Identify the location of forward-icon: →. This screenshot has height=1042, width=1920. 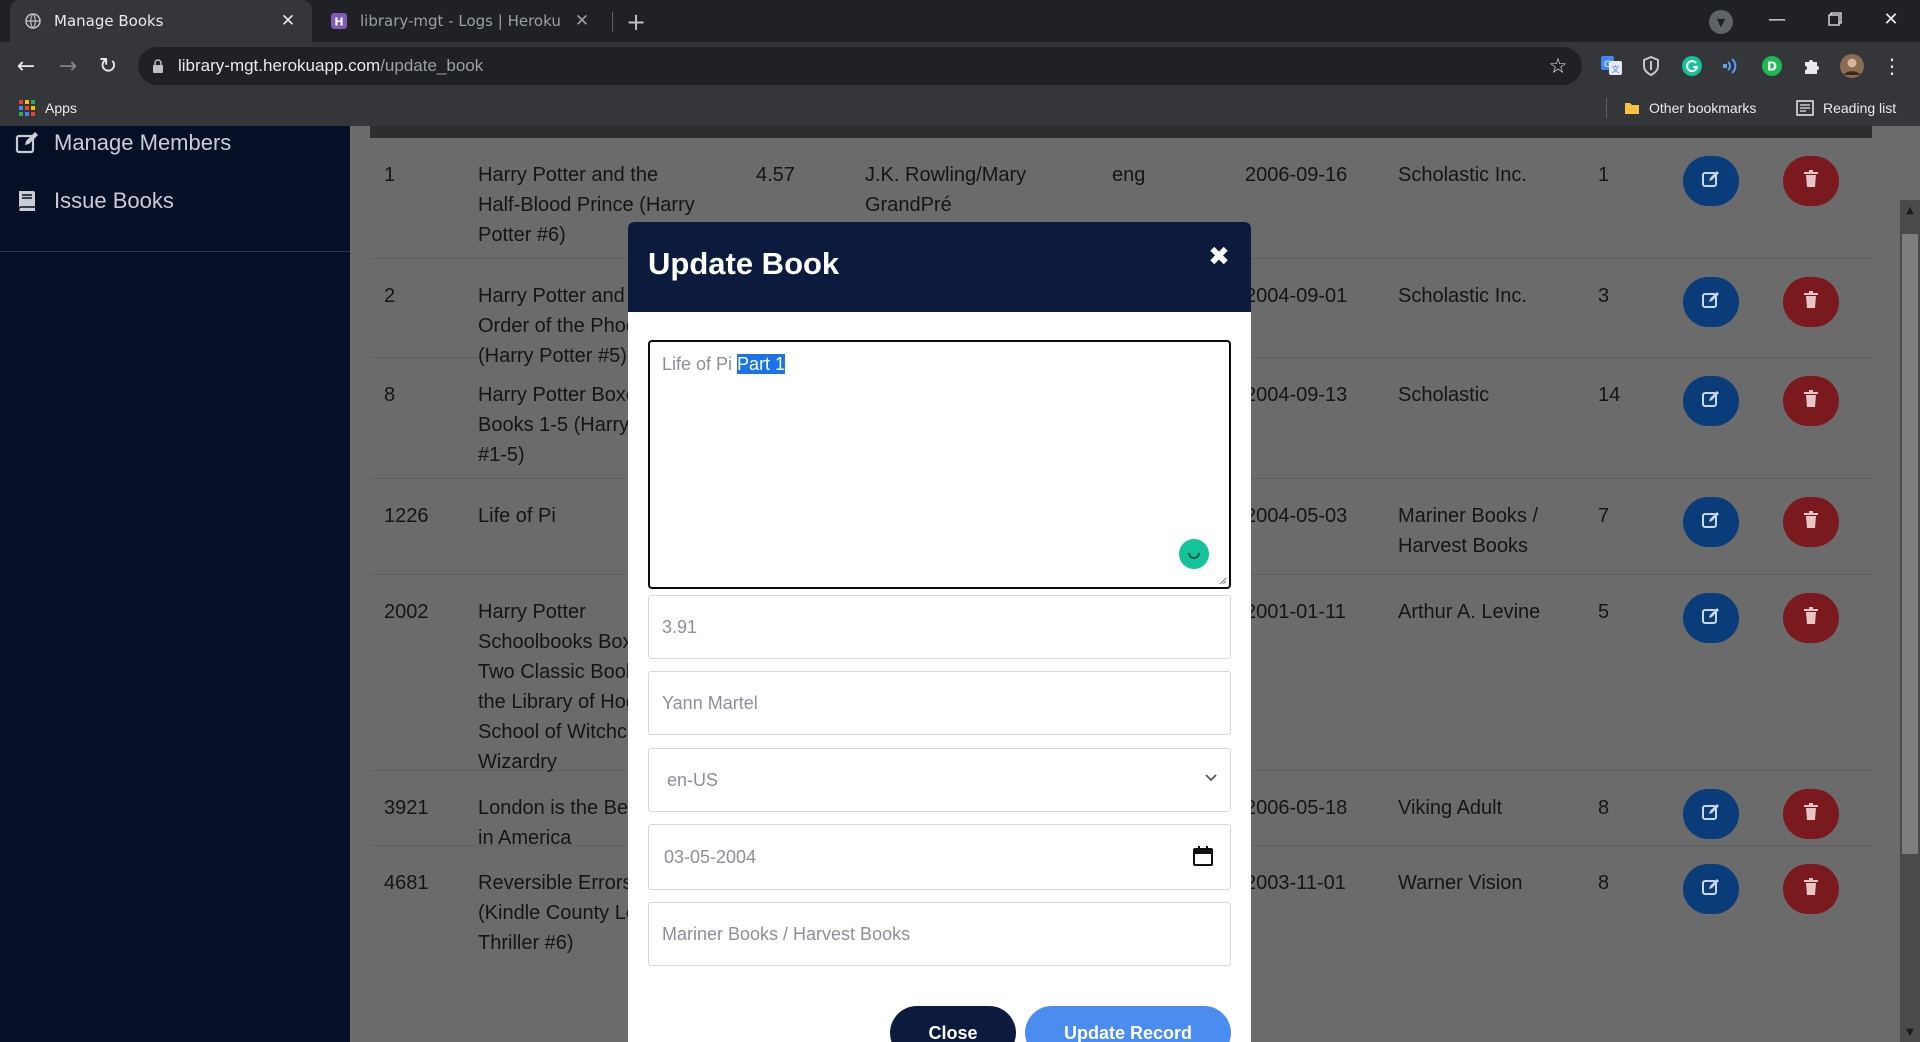
(68, 66).